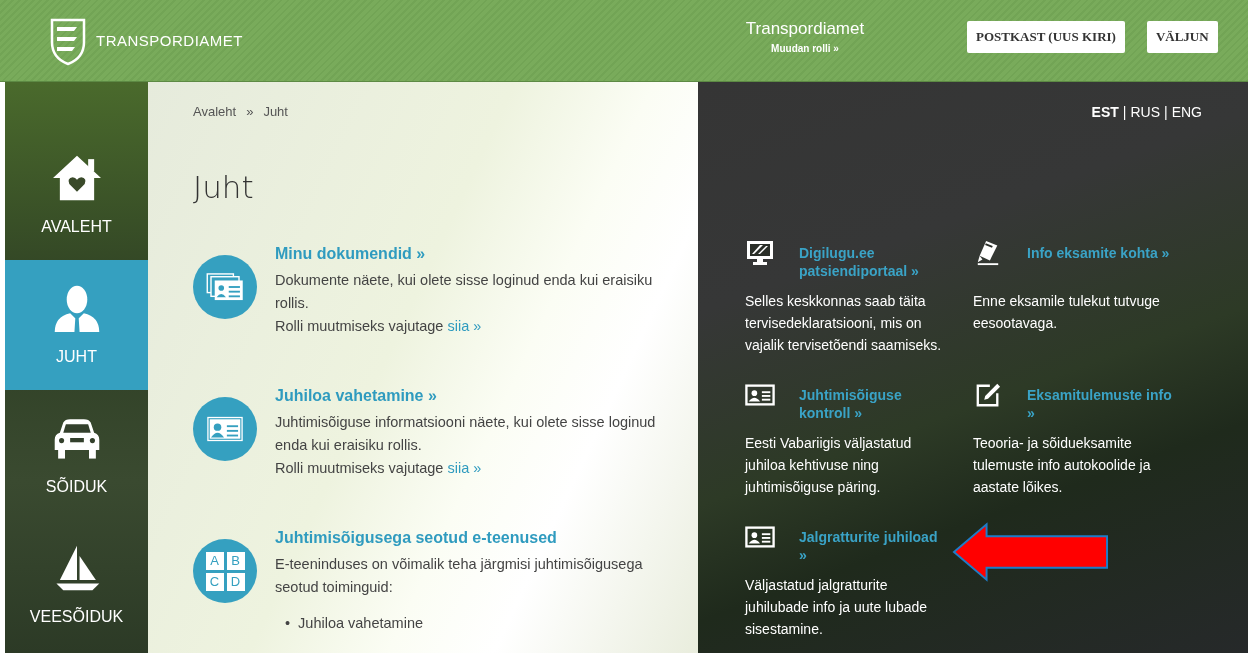 This screenshot has height=653, width=1248. Describe the element at coordinates (475, 254) in the screenshot. I see `service-title-link: Minu dokumendid »` at that location.